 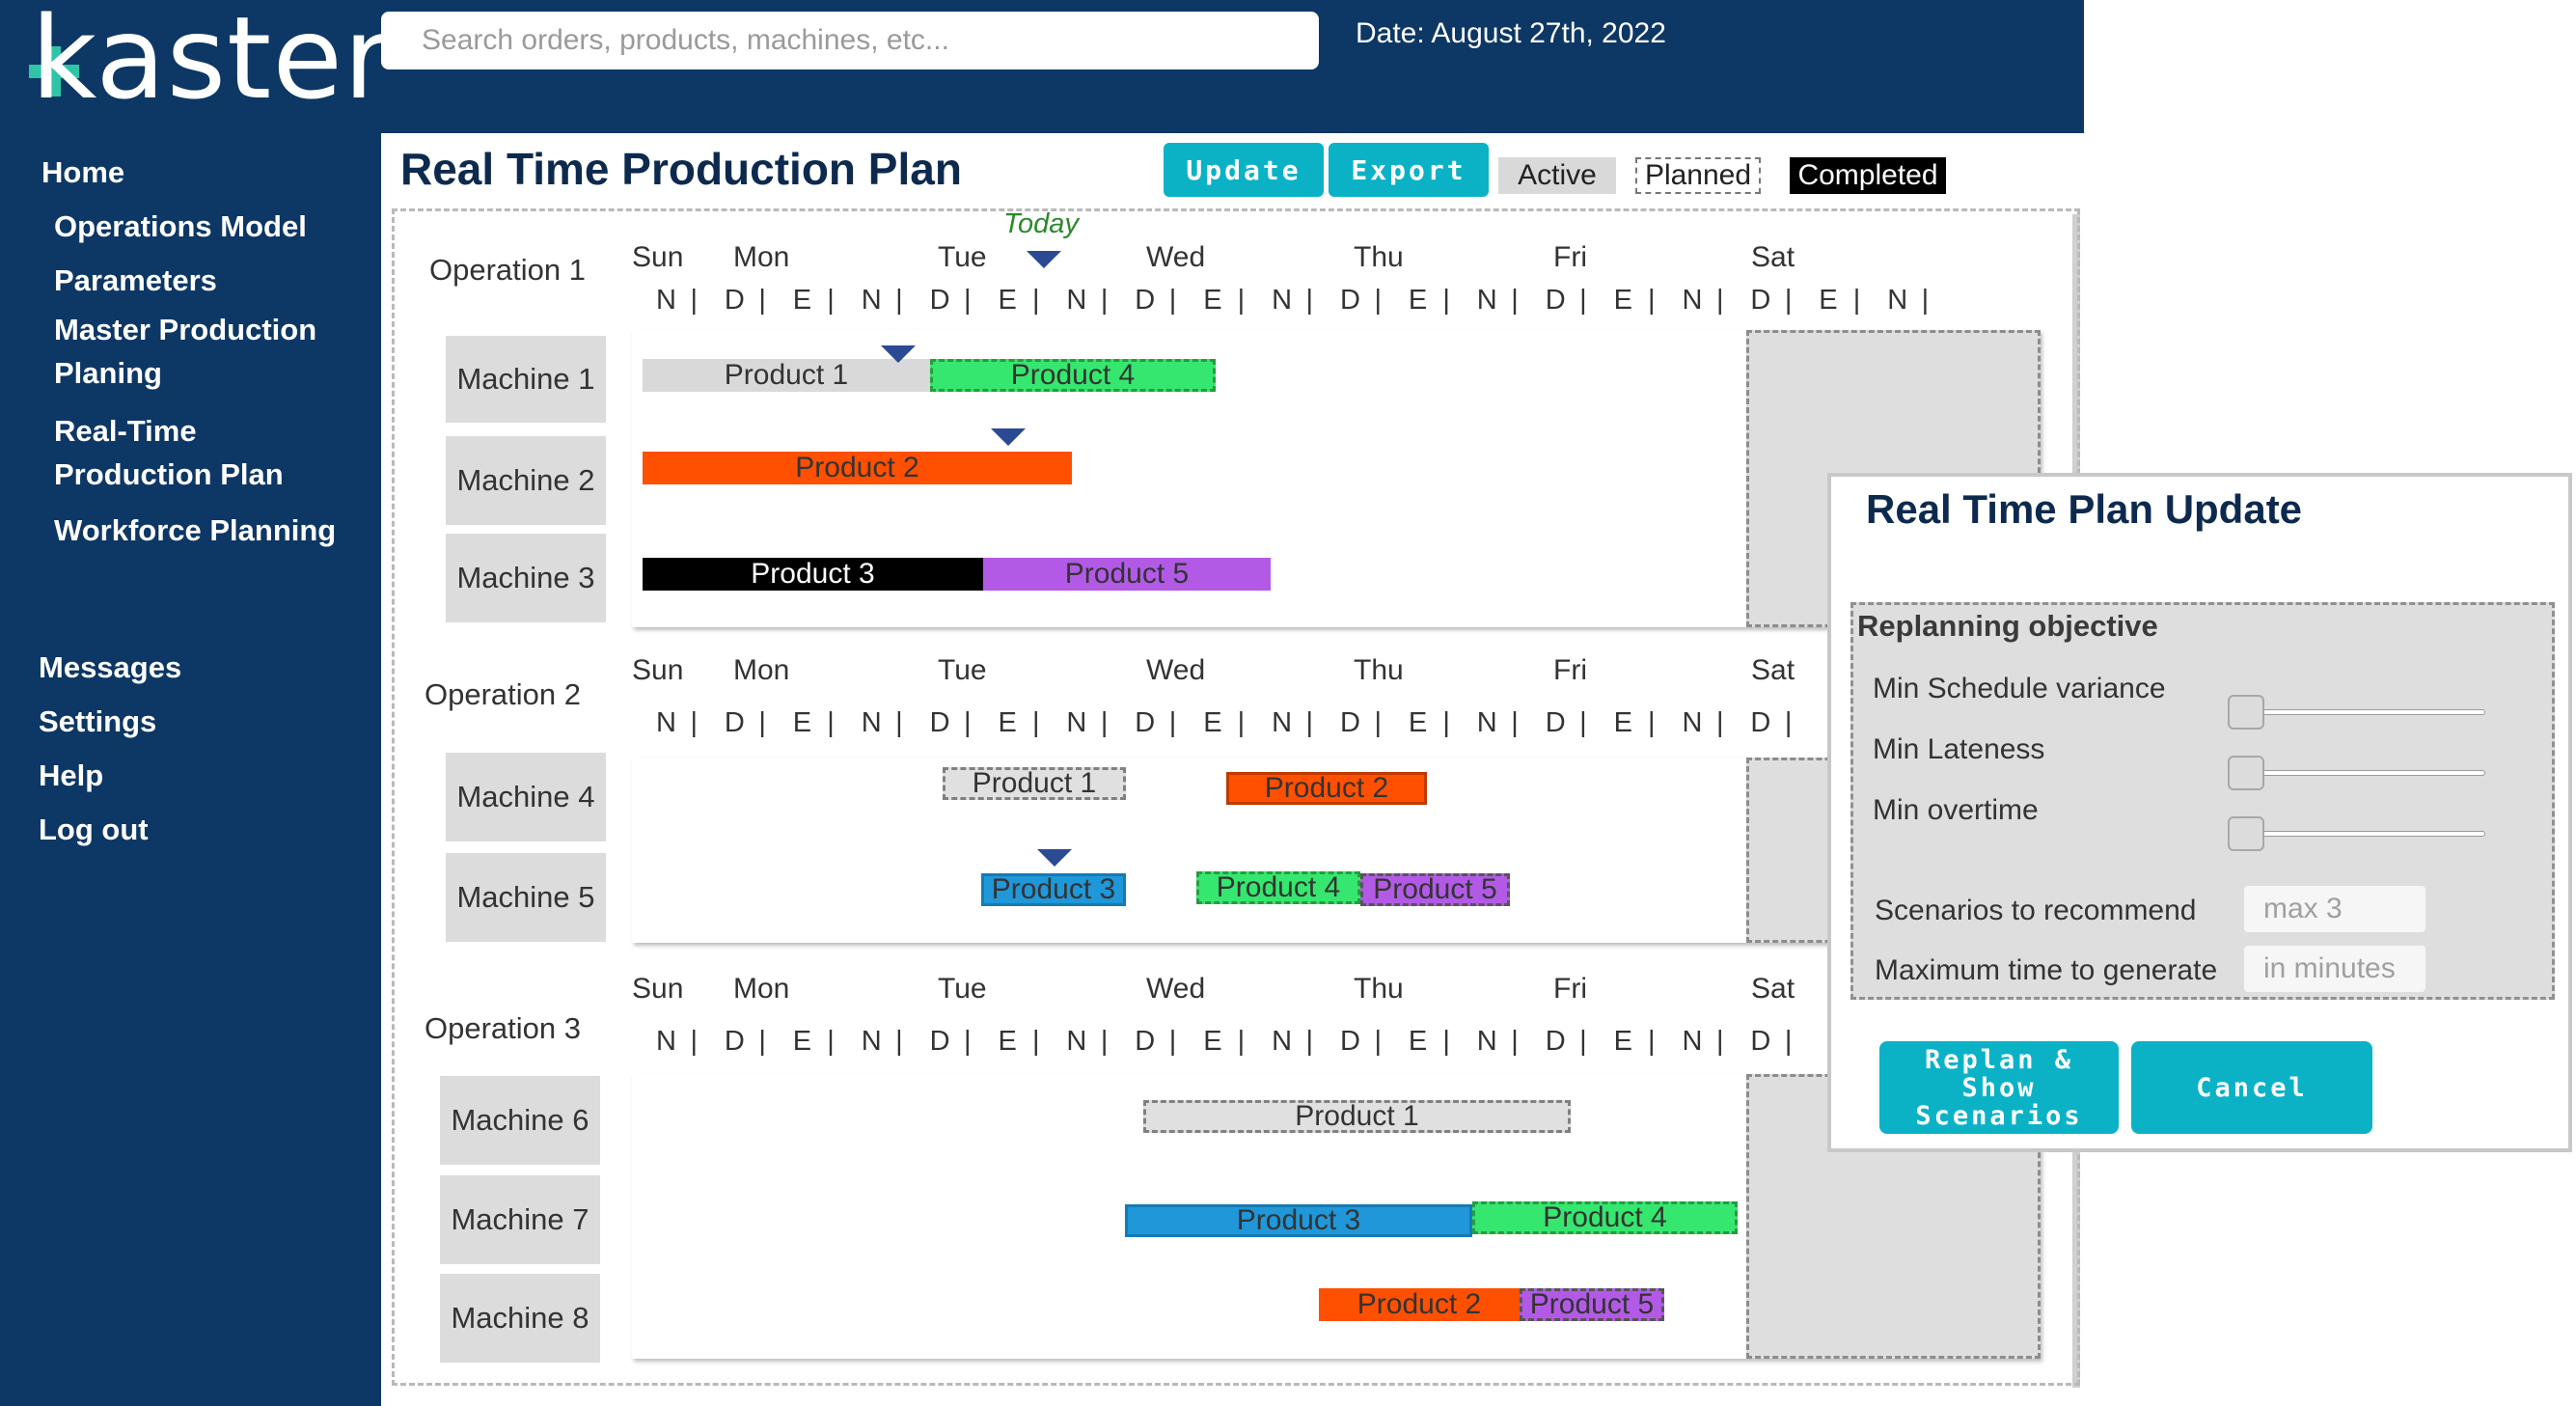 I want to click on machine-label: Machine 2, so click(x=526, y=480).